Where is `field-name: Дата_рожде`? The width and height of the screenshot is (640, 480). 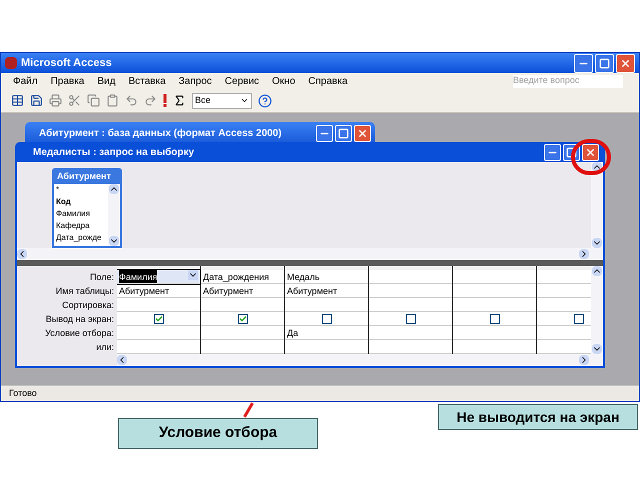 field-name: Дата_рожде is located at coordinates (82, 238).